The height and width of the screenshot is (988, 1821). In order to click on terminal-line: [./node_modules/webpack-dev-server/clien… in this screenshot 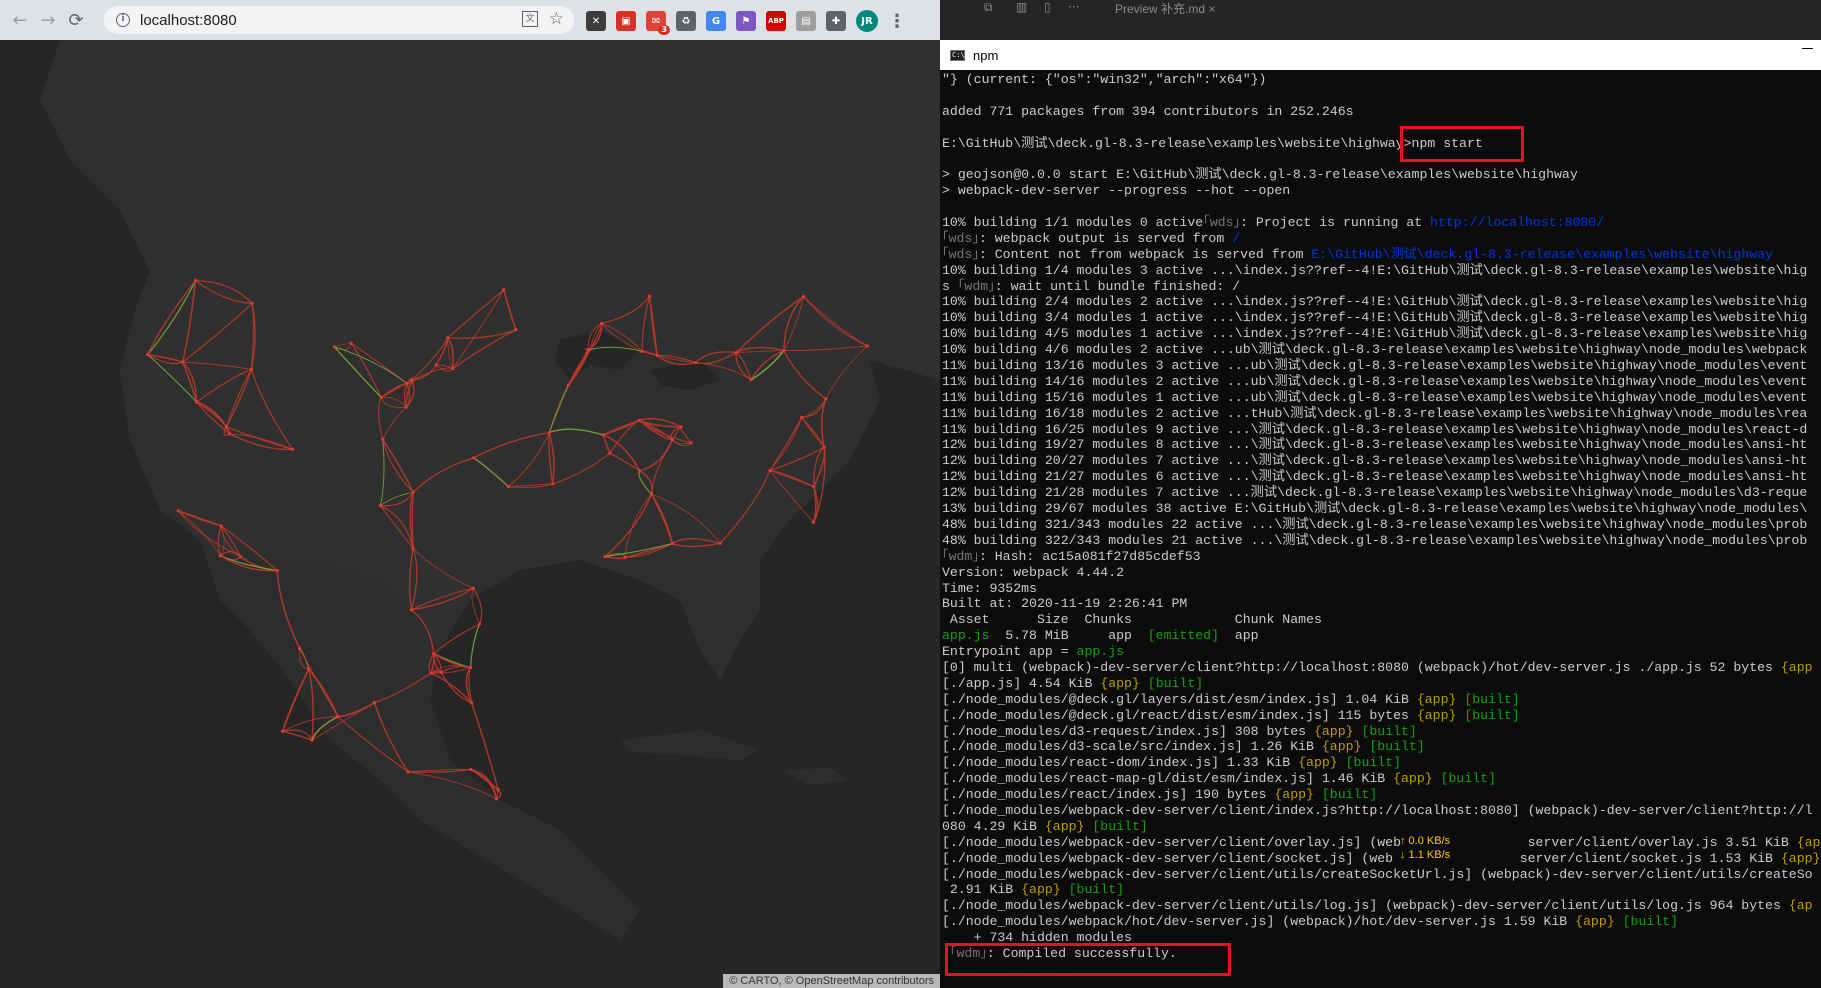, I will do `click(1381, 906)`.